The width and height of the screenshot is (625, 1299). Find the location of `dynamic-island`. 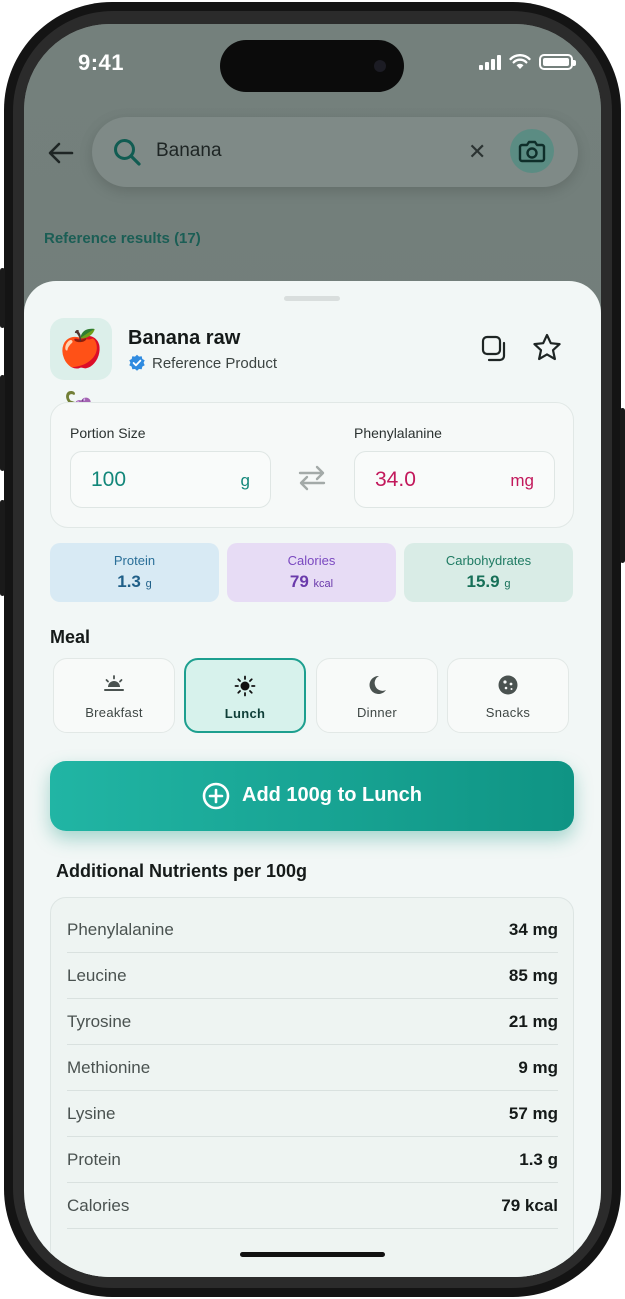

dynamic-island is located at coordinates (312, 66).